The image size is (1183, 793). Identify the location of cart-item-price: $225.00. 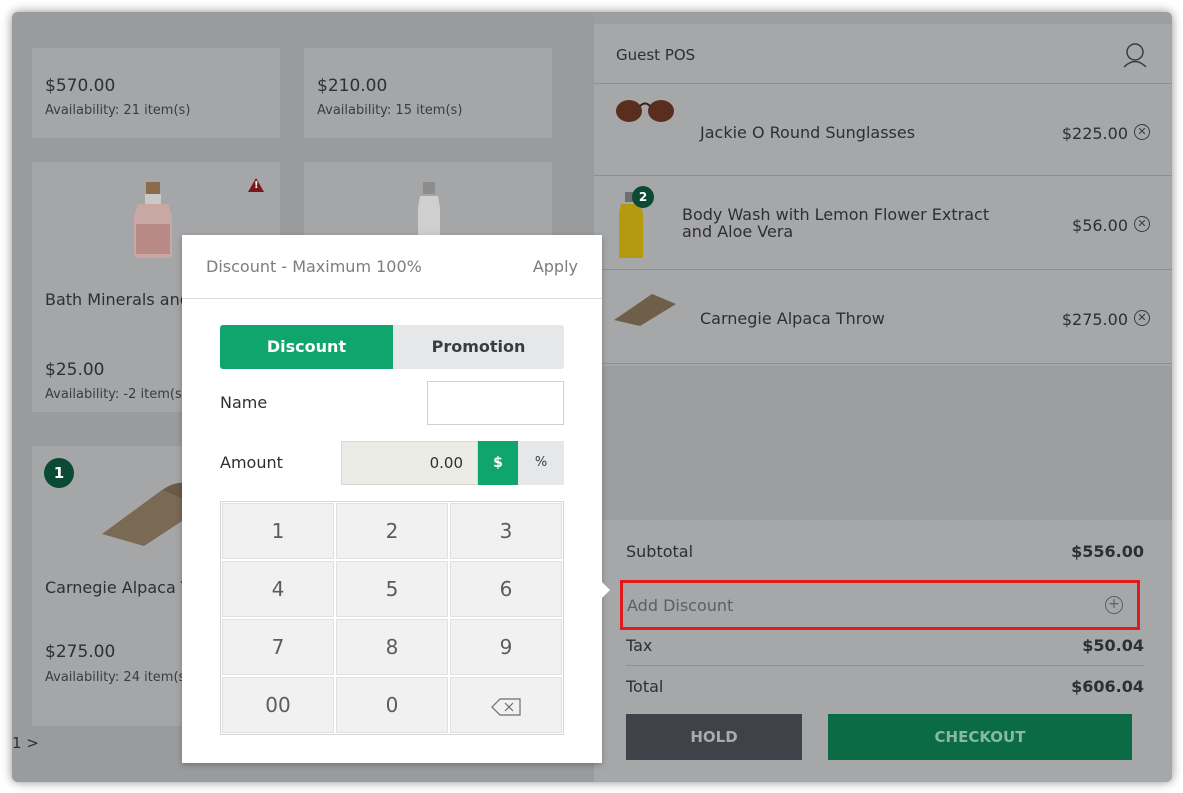
(1094, 133).